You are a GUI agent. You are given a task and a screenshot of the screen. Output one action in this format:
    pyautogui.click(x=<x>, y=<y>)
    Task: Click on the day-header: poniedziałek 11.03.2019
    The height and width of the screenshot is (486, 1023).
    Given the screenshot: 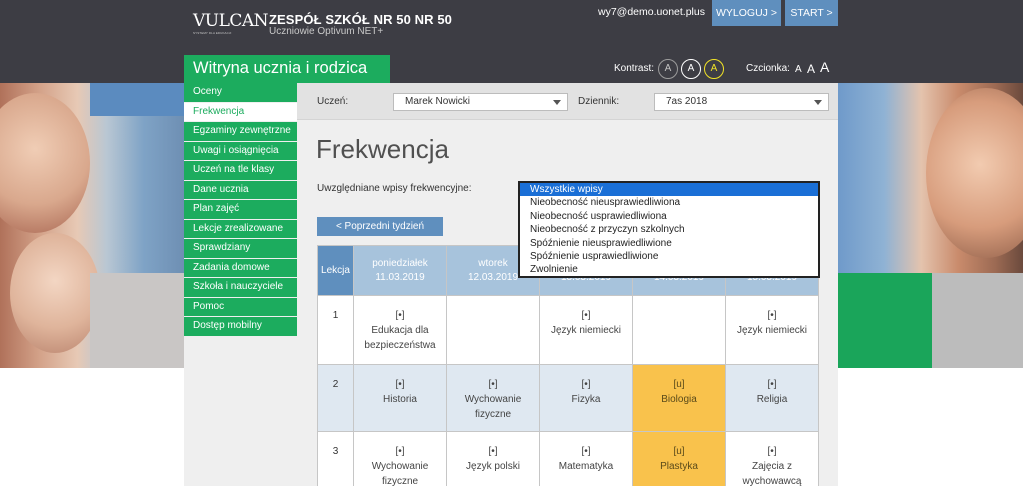 What is the action you would take?
    pyautogui.click(x=400, y=270)
    